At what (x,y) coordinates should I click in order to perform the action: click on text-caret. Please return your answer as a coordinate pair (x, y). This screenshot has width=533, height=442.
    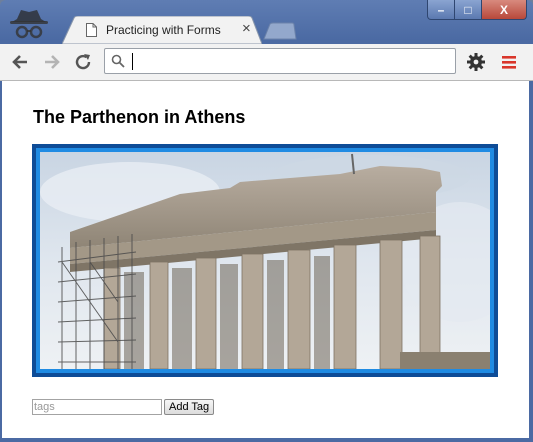
    Looking at the image, I should click on (132, 61).